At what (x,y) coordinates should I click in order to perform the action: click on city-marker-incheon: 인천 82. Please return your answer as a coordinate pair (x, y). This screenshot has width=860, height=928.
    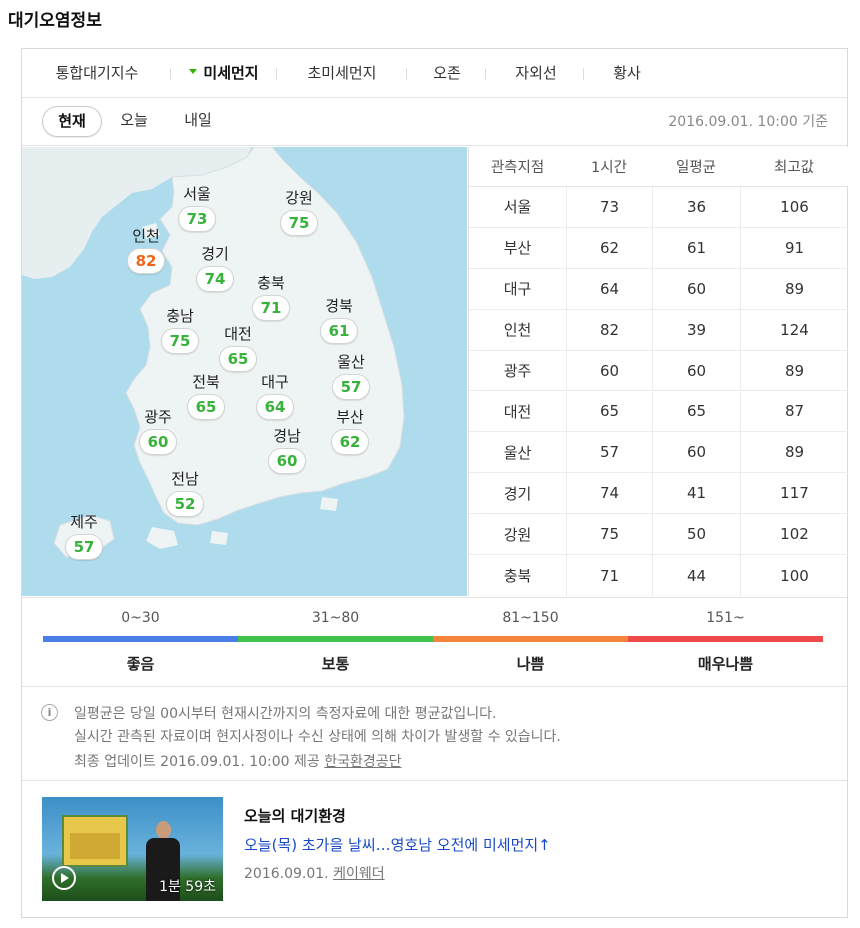
    Looking at the image, I should click on (146, 250).